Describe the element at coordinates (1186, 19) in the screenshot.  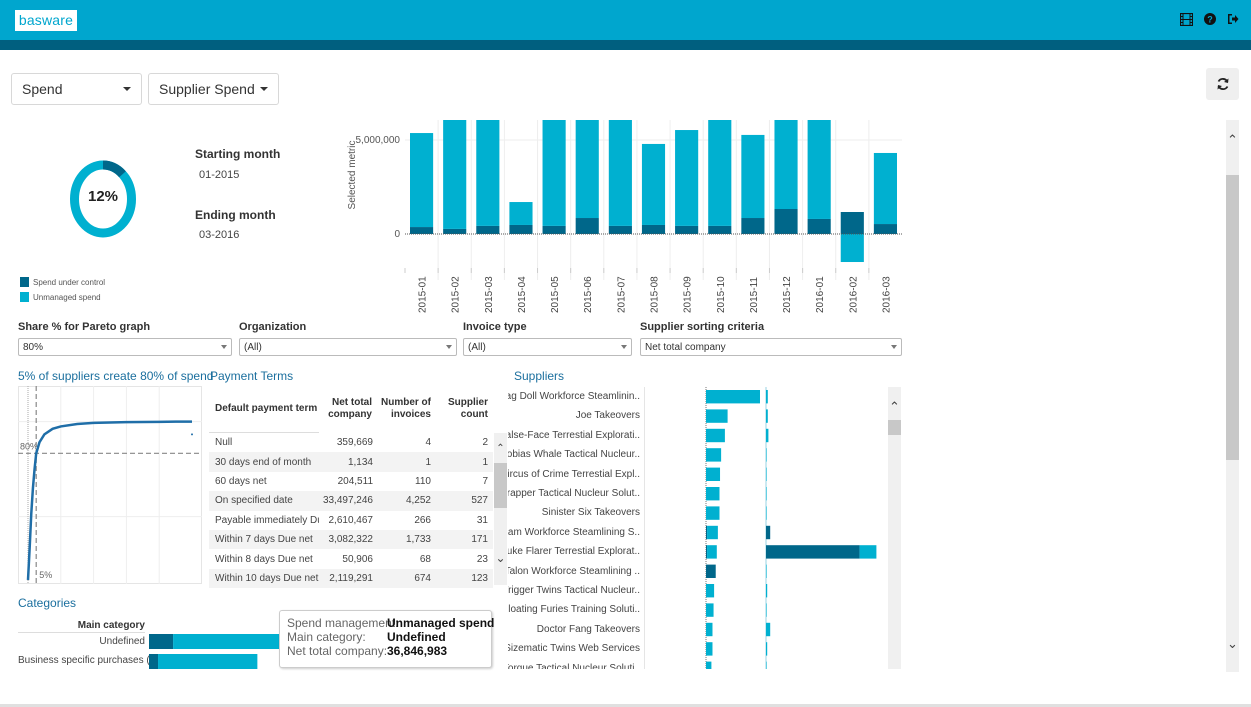
I see `film-icon` at that location.